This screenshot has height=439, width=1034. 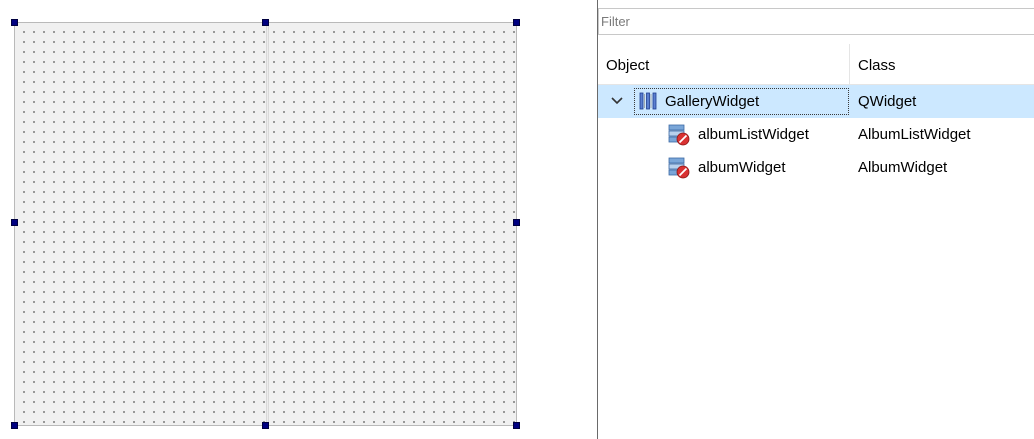 What do you see at coordinates (14, 425) in the screenshot?
I see `resize-handle-bottom-left` at bounding box center [14, 425].